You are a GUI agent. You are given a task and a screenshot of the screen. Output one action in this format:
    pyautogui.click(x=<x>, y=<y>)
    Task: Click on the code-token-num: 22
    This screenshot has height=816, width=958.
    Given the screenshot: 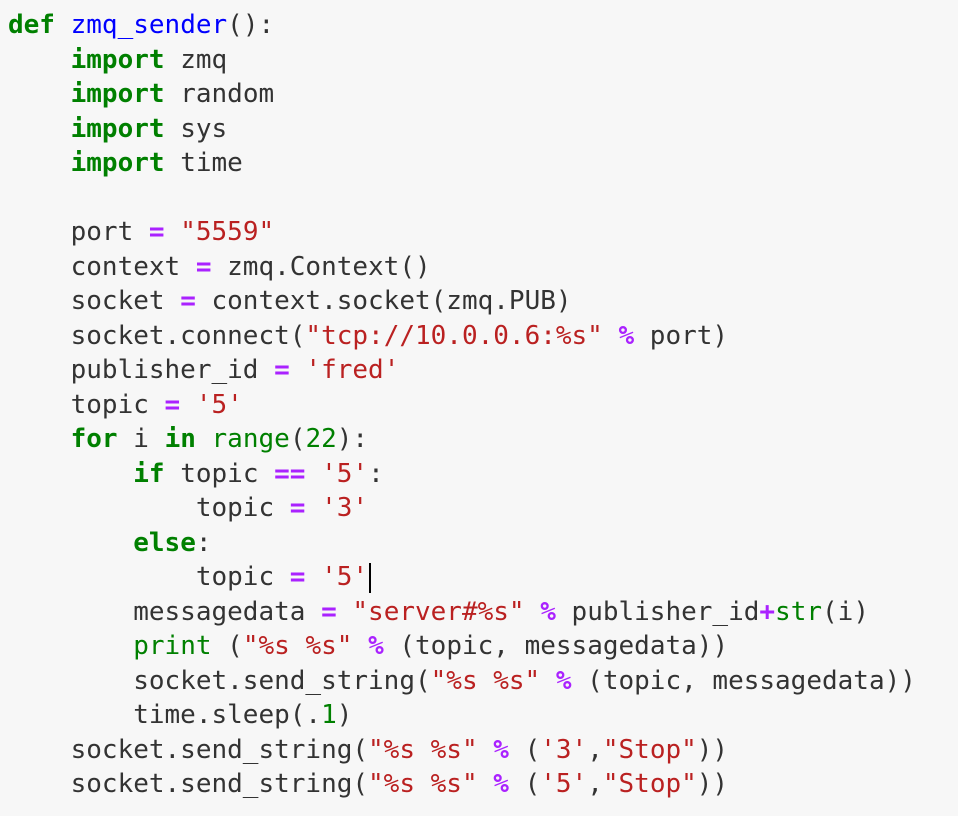 What is the action you would take?
    pyautogui.click(x=321, y=439)
    